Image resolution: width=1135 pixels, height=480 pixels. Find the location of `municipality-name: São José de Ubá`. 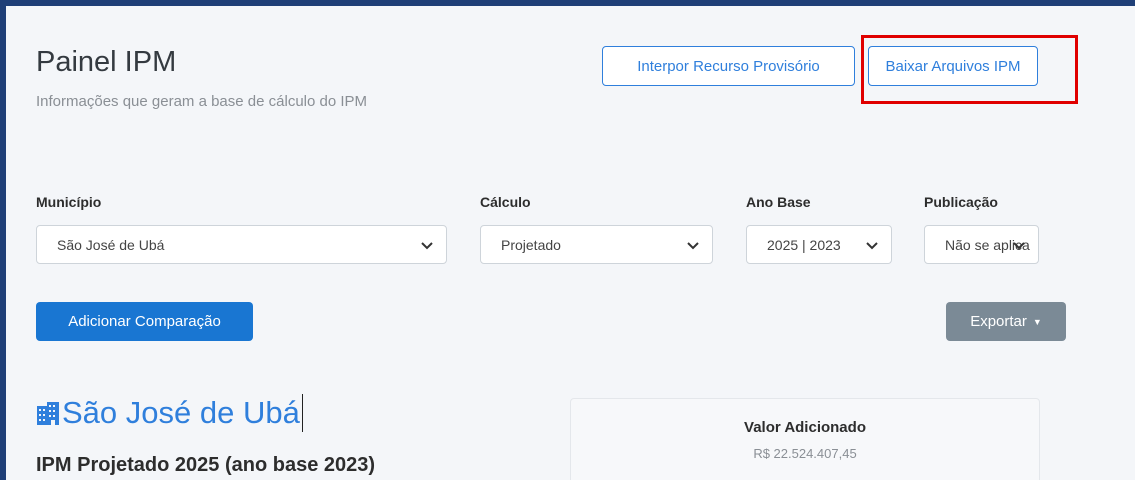

municipality-name: São José de Ubá is located at coordinates (181, 412).